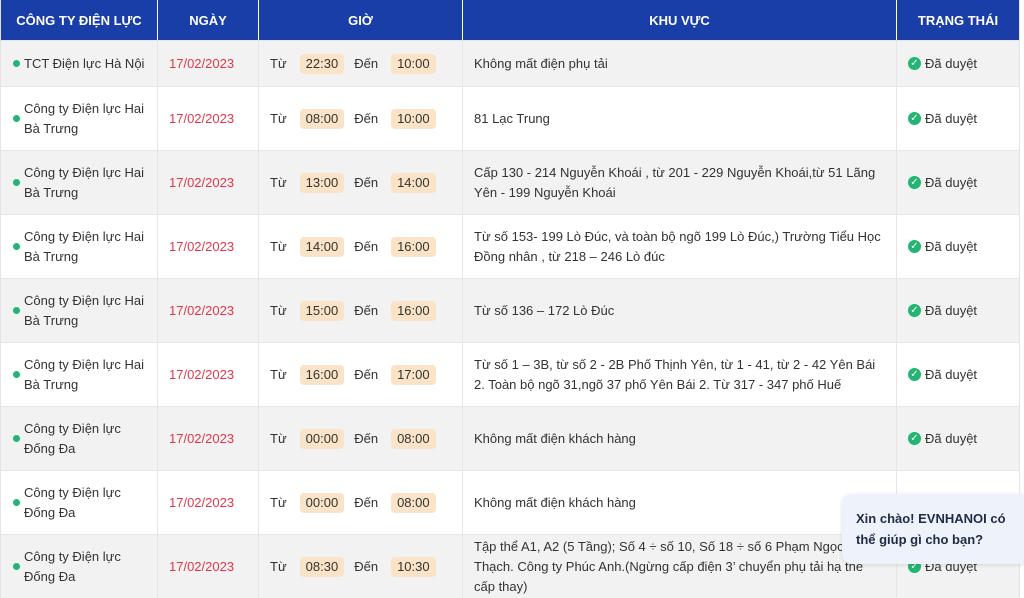  I want to click on company-name: TCT Điện lực Hà Nội, so click(84, 63).